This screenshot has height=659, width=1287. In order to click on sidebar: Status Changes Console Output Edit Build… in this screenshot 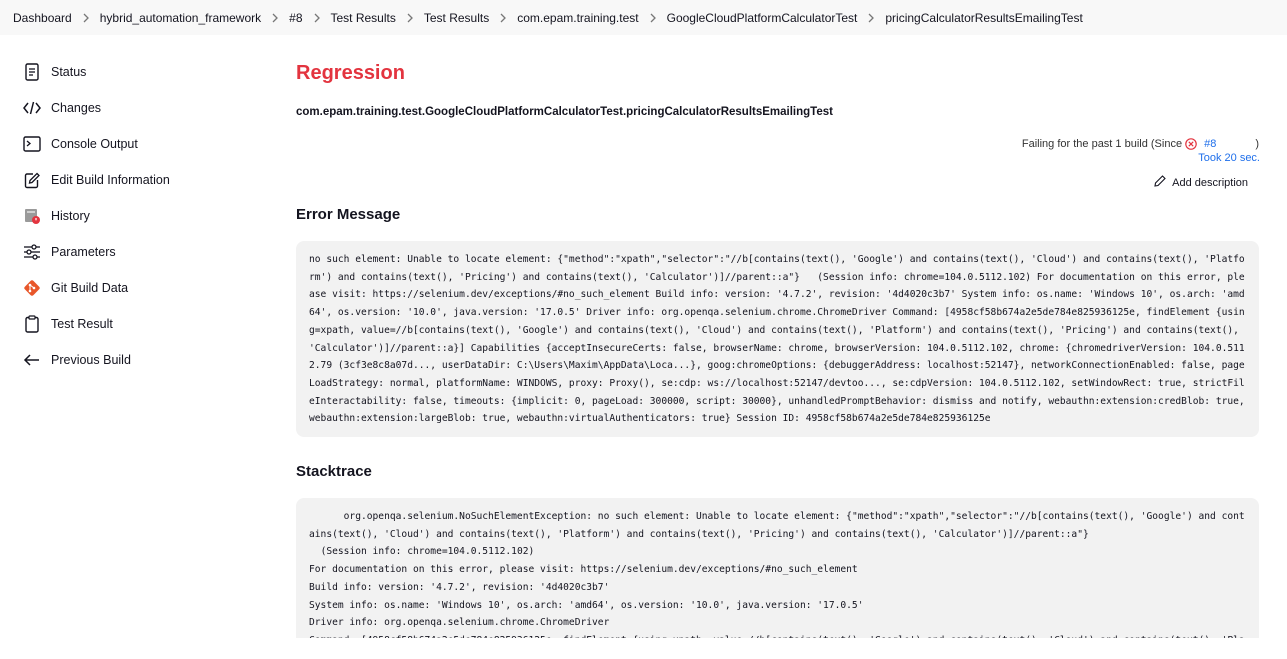, I will do `click(142, 216)`.